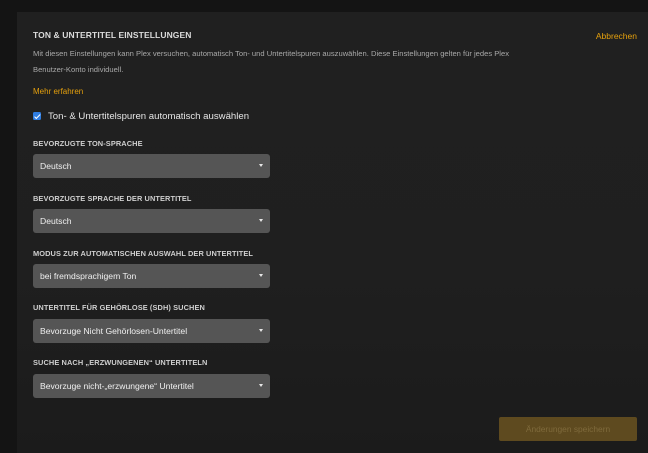  I want to click on forced-subtitles-select: Bevorzuge nicht-„erzwungene“ Untertitel, so click(151, 386).